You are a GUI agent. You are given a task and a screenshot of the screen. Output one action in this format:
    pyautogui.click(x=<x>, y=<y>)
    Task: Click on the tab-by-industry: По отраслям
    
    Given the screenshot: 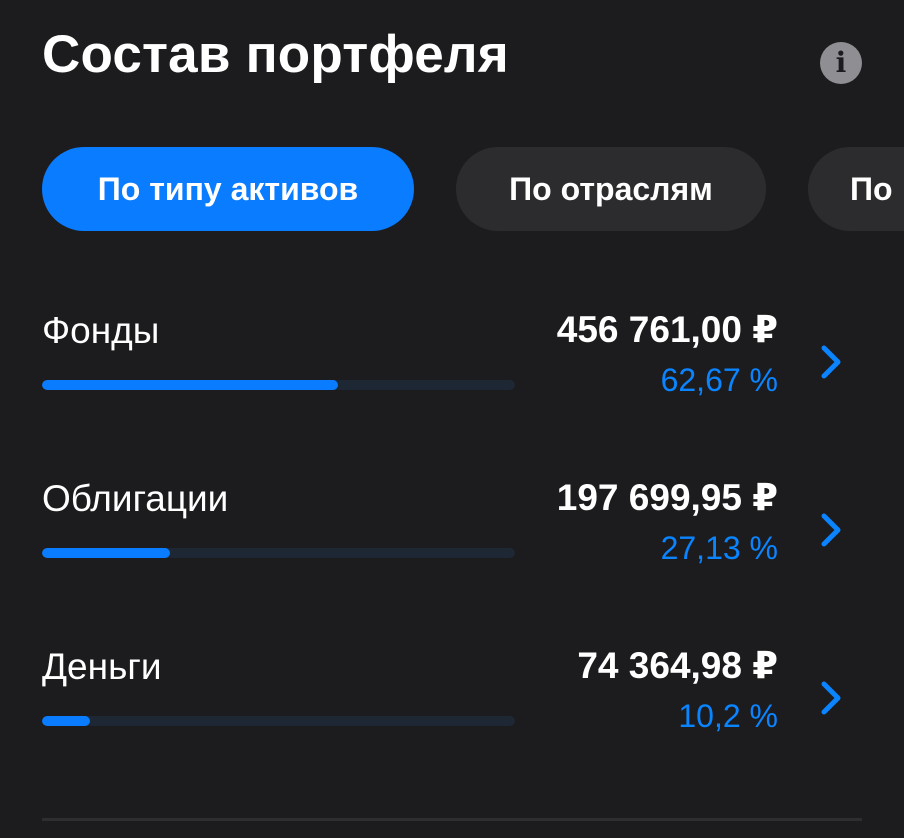 What is the action you would take?
    pyautogui.click(x=611, y=189)
    